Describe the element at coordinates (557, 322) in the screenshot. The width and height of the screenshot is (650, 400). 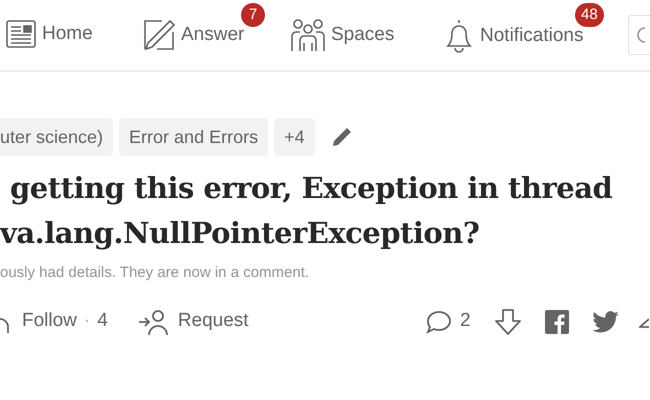
I see `facebook-icon` at that location.